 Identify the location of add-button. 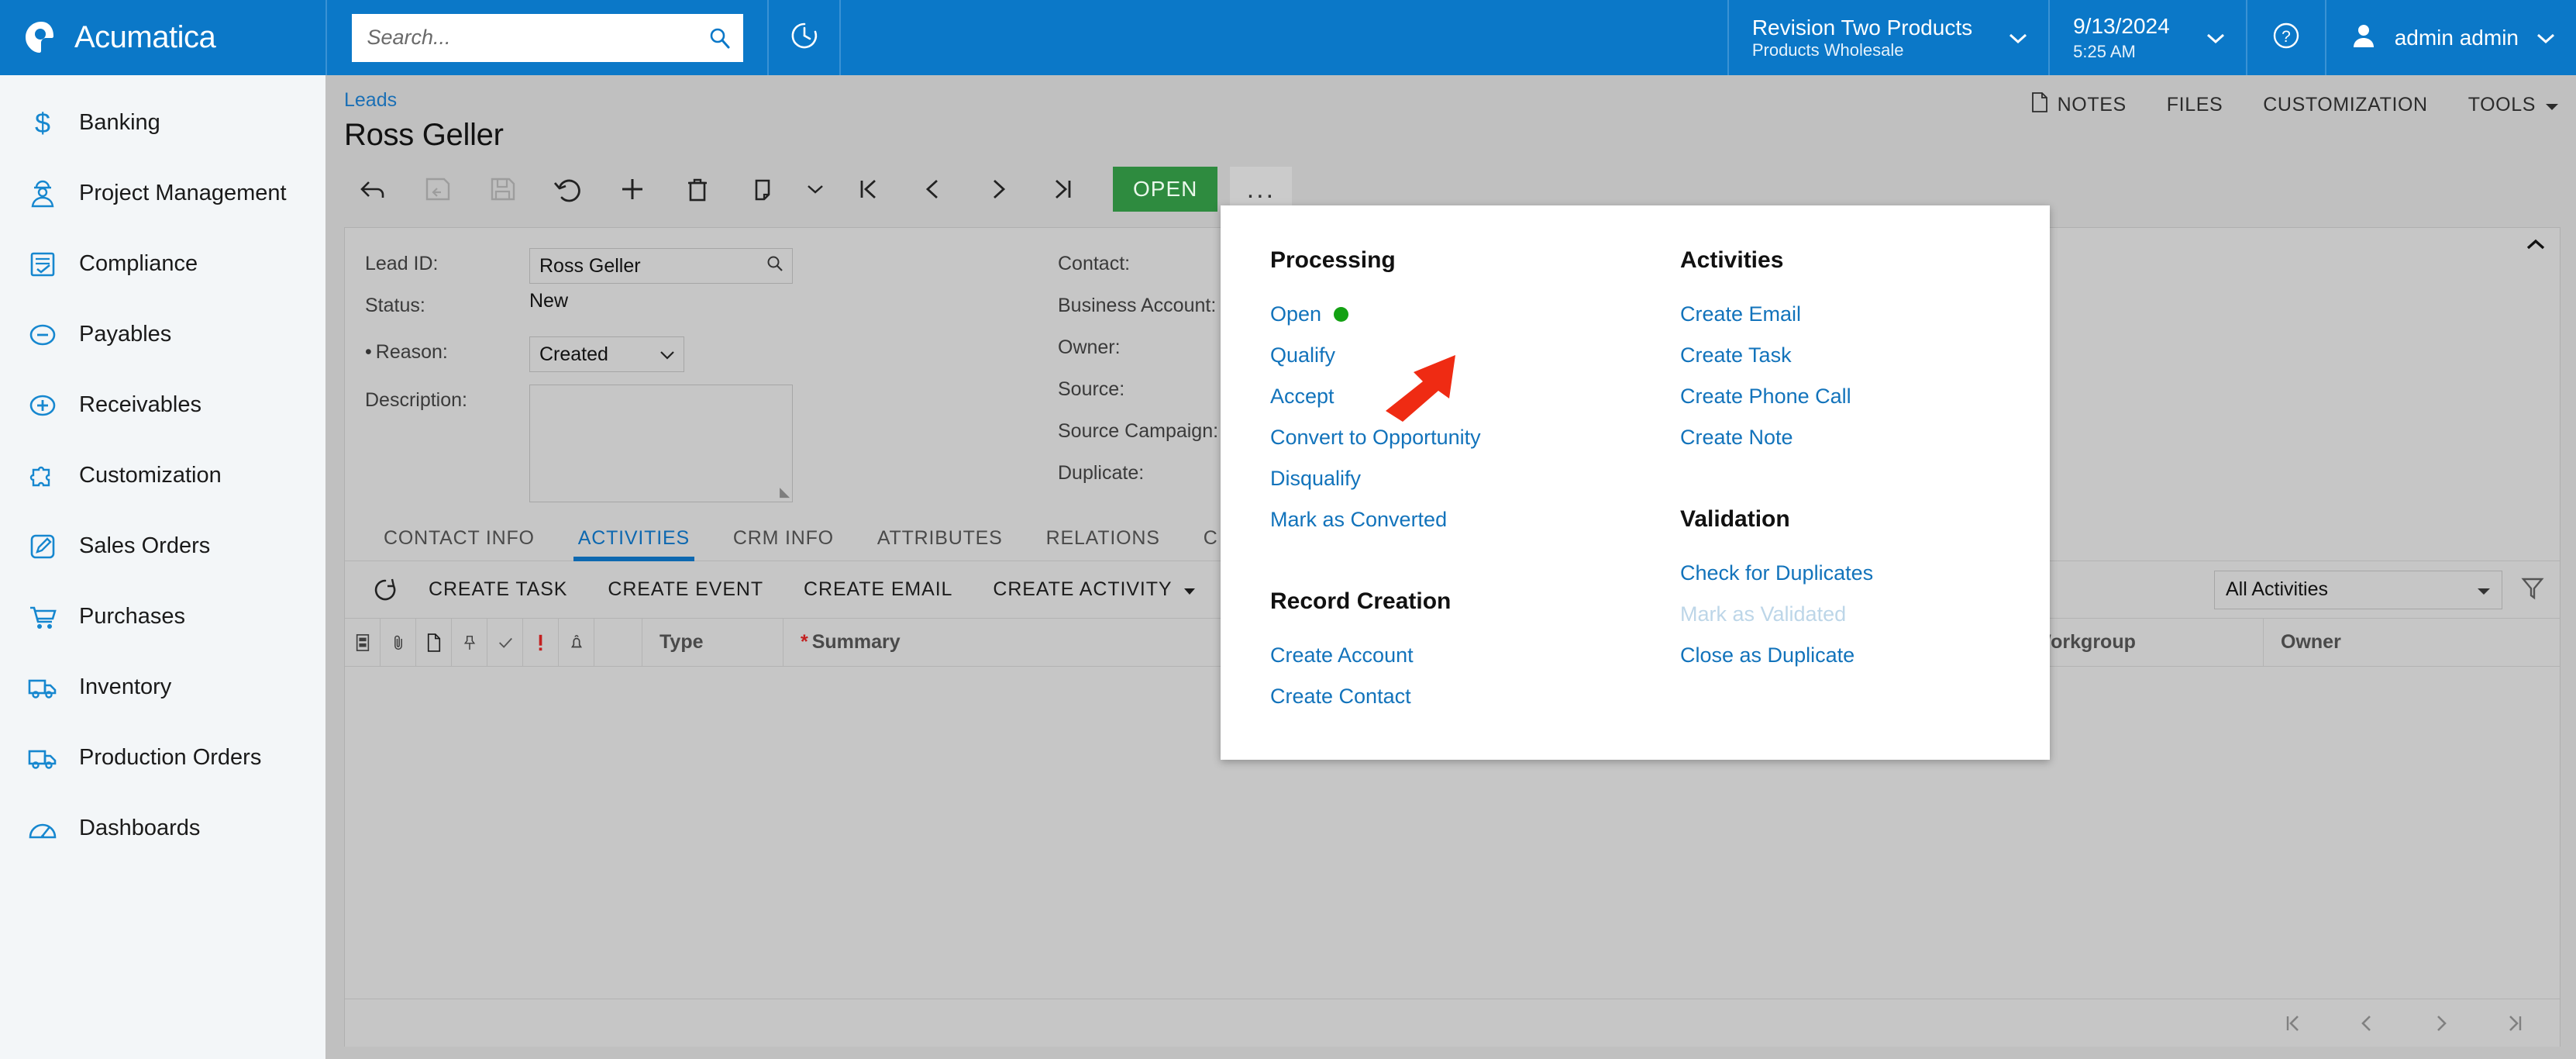
(632, 189).